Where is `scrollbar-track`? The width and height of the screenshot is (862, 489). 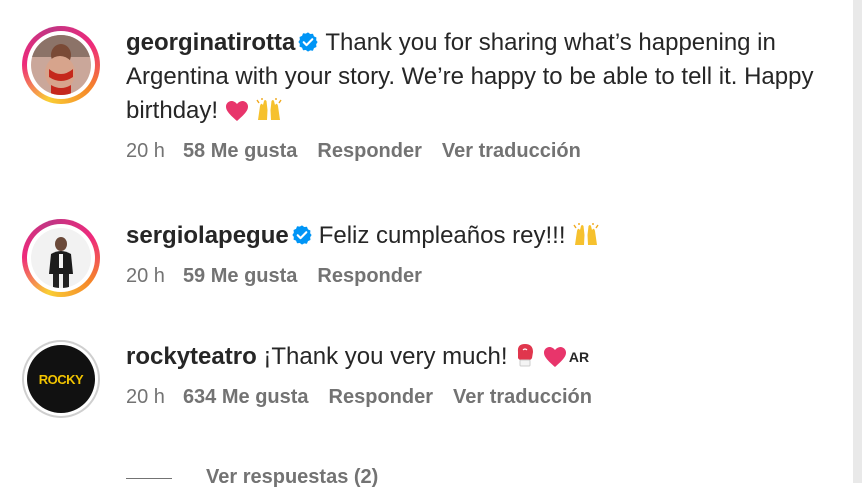
scrollbar-track is located at coordinates (857, 241).